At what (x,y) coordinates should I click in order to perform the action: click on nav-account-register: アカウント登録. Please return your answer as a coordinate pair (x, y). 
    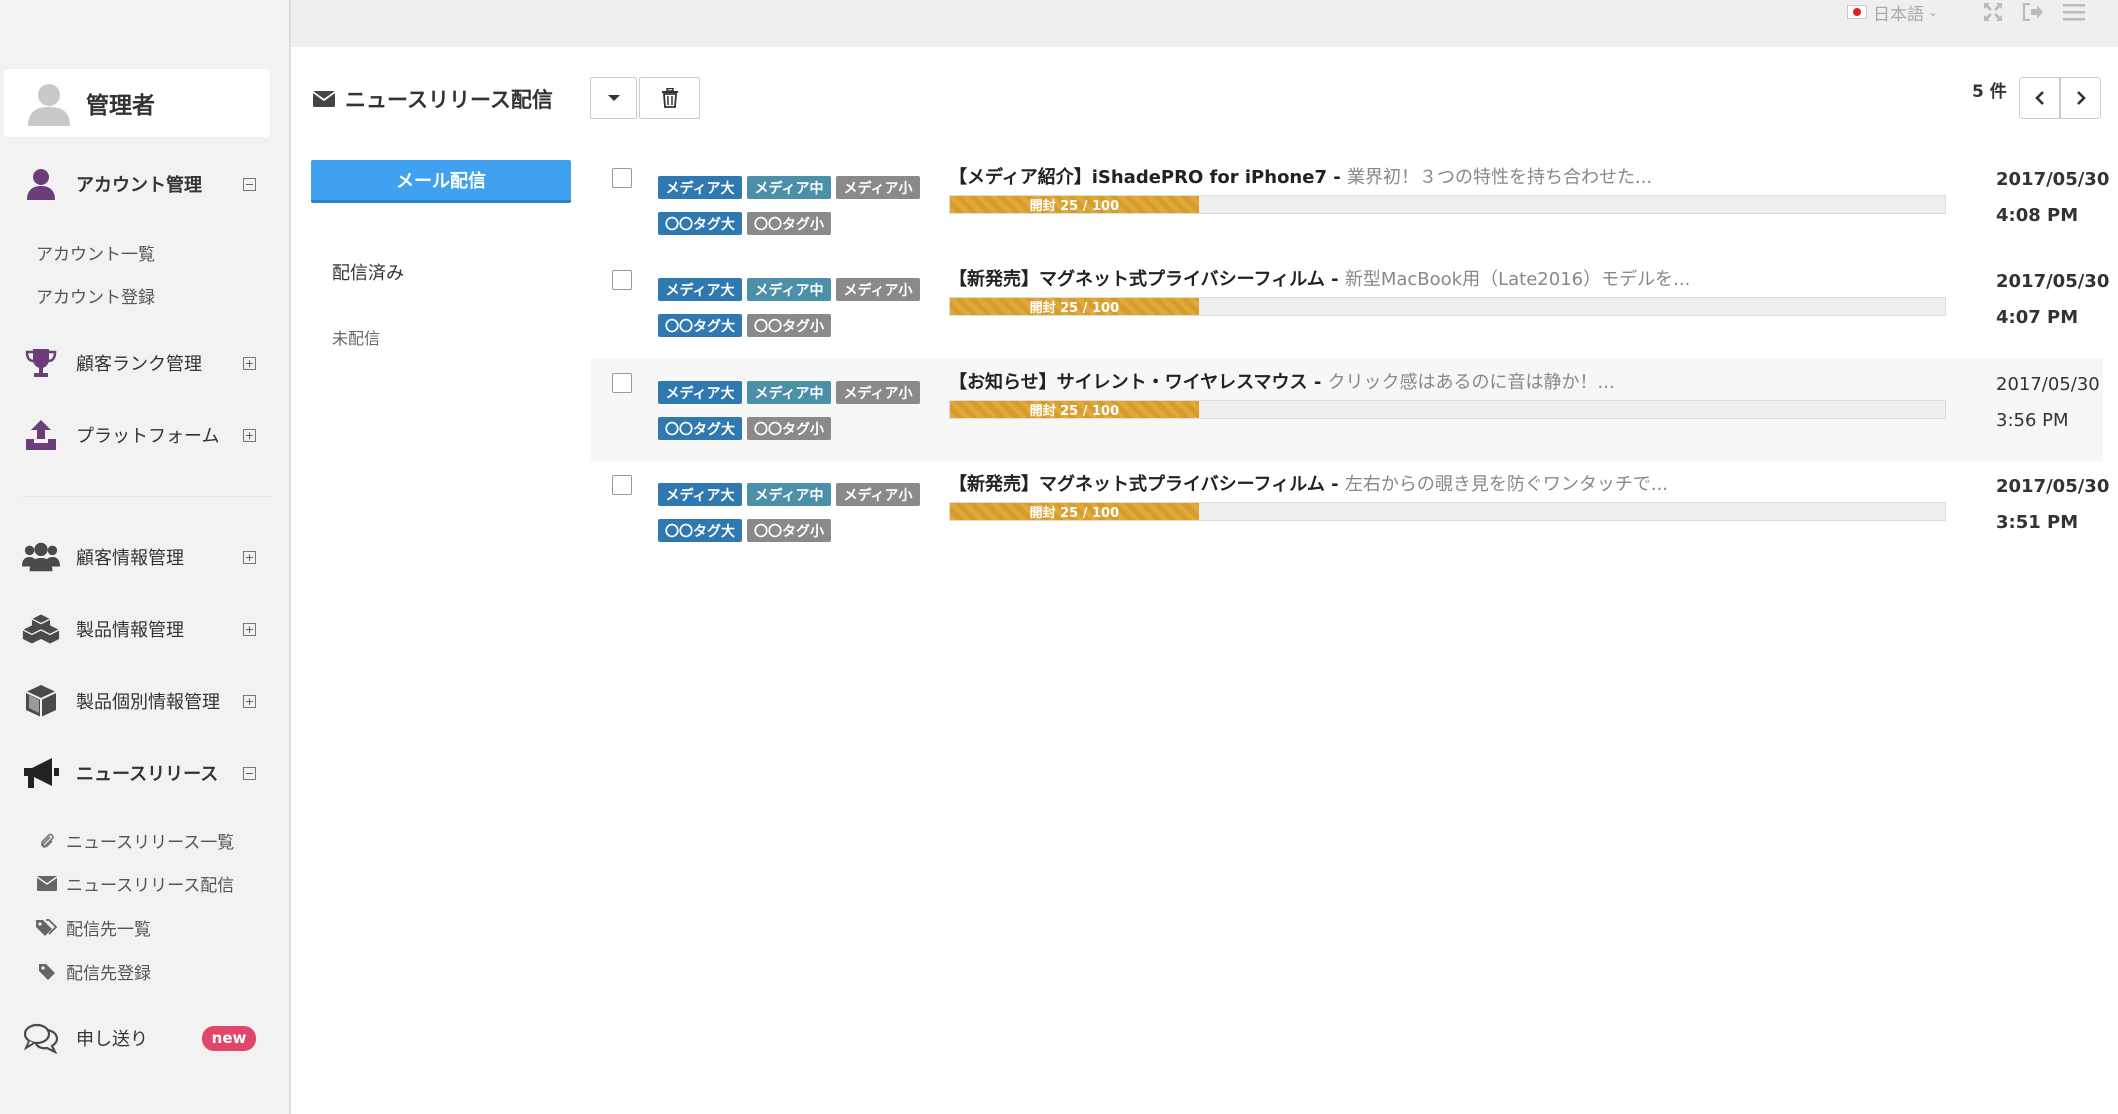
    Looking at the image, I should click on (95, 295).